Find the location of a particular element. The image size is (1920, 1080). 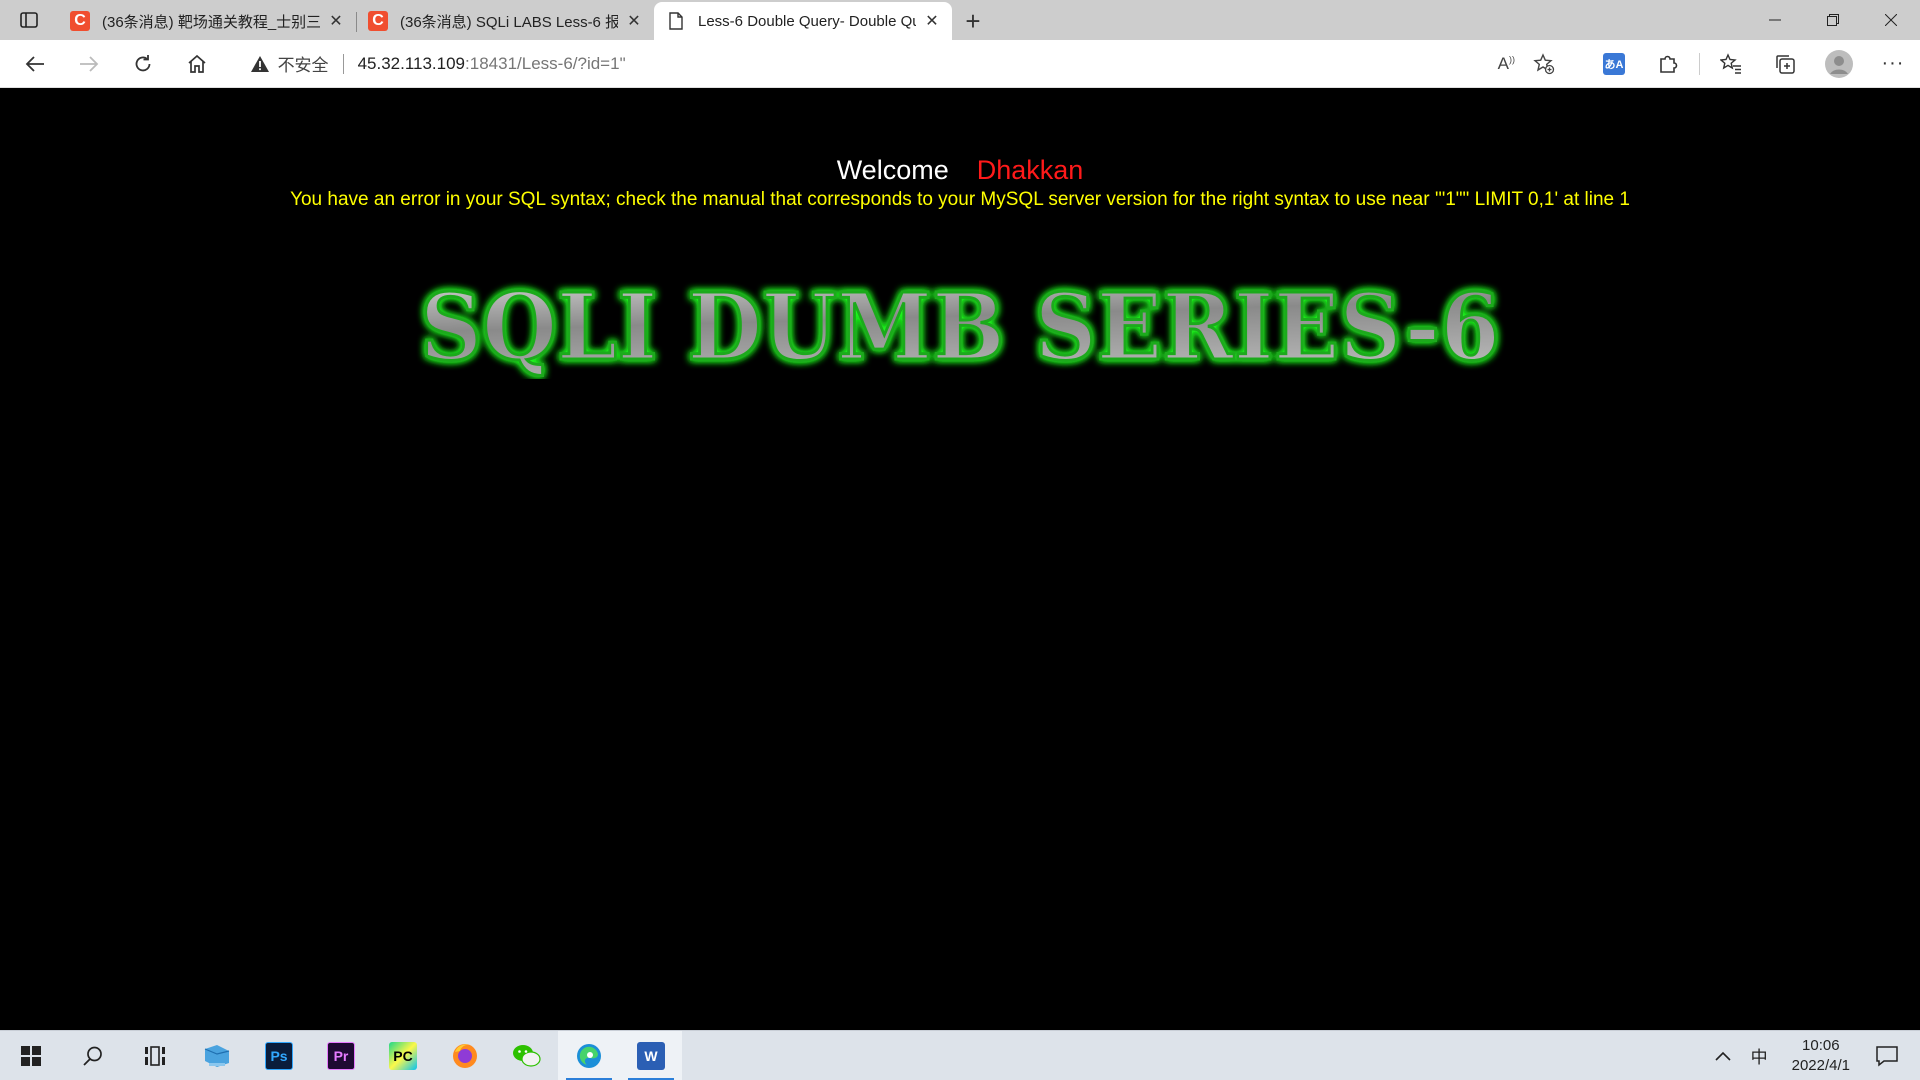

forward-button is located at coordinates (89, 64).